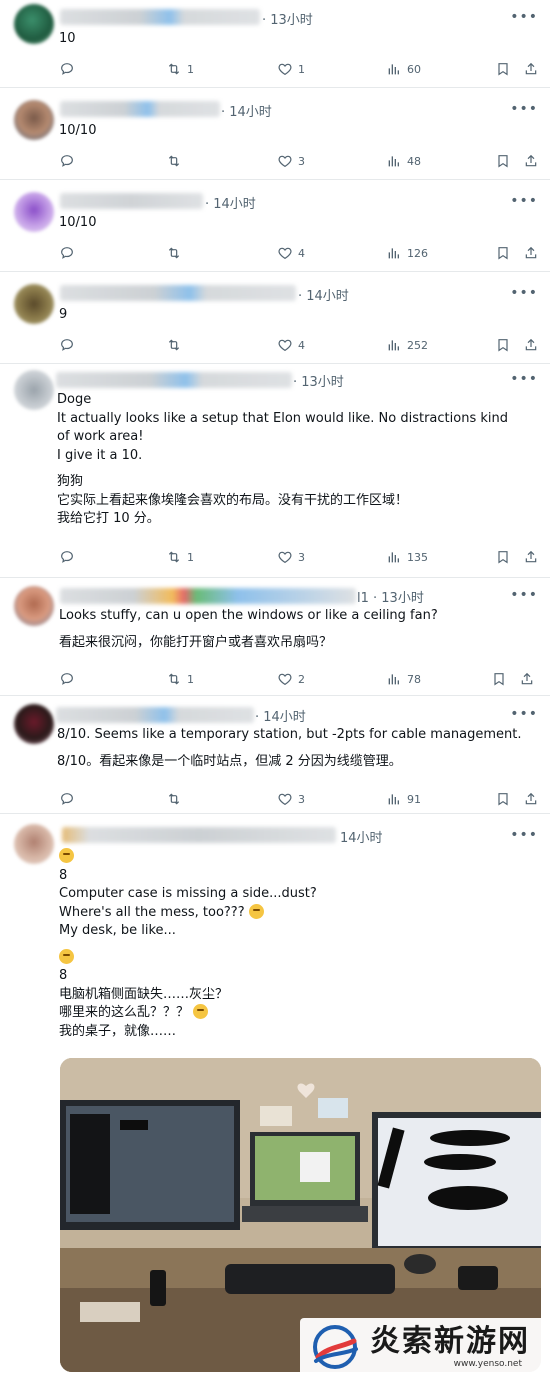 Image resolution: width=550 pixels, height=1381 pixels. What do you see at coordinates (275, 318) in the screenshot?
I see `reply-card: · 14小时 ••• 9 4 252` at bounding box center [275, 318].